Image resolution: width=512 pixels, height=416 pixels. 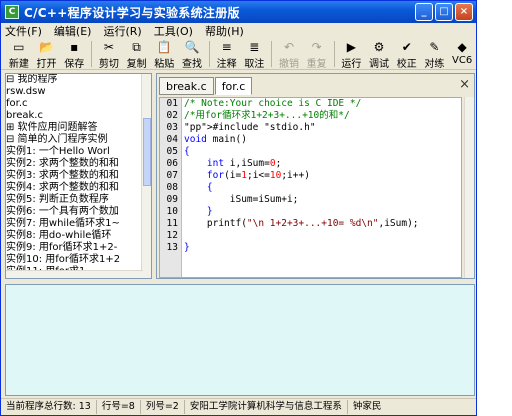 I want to click on tree-item: ⊟ 简单的入门程序实例, so click(x=78, y=140).